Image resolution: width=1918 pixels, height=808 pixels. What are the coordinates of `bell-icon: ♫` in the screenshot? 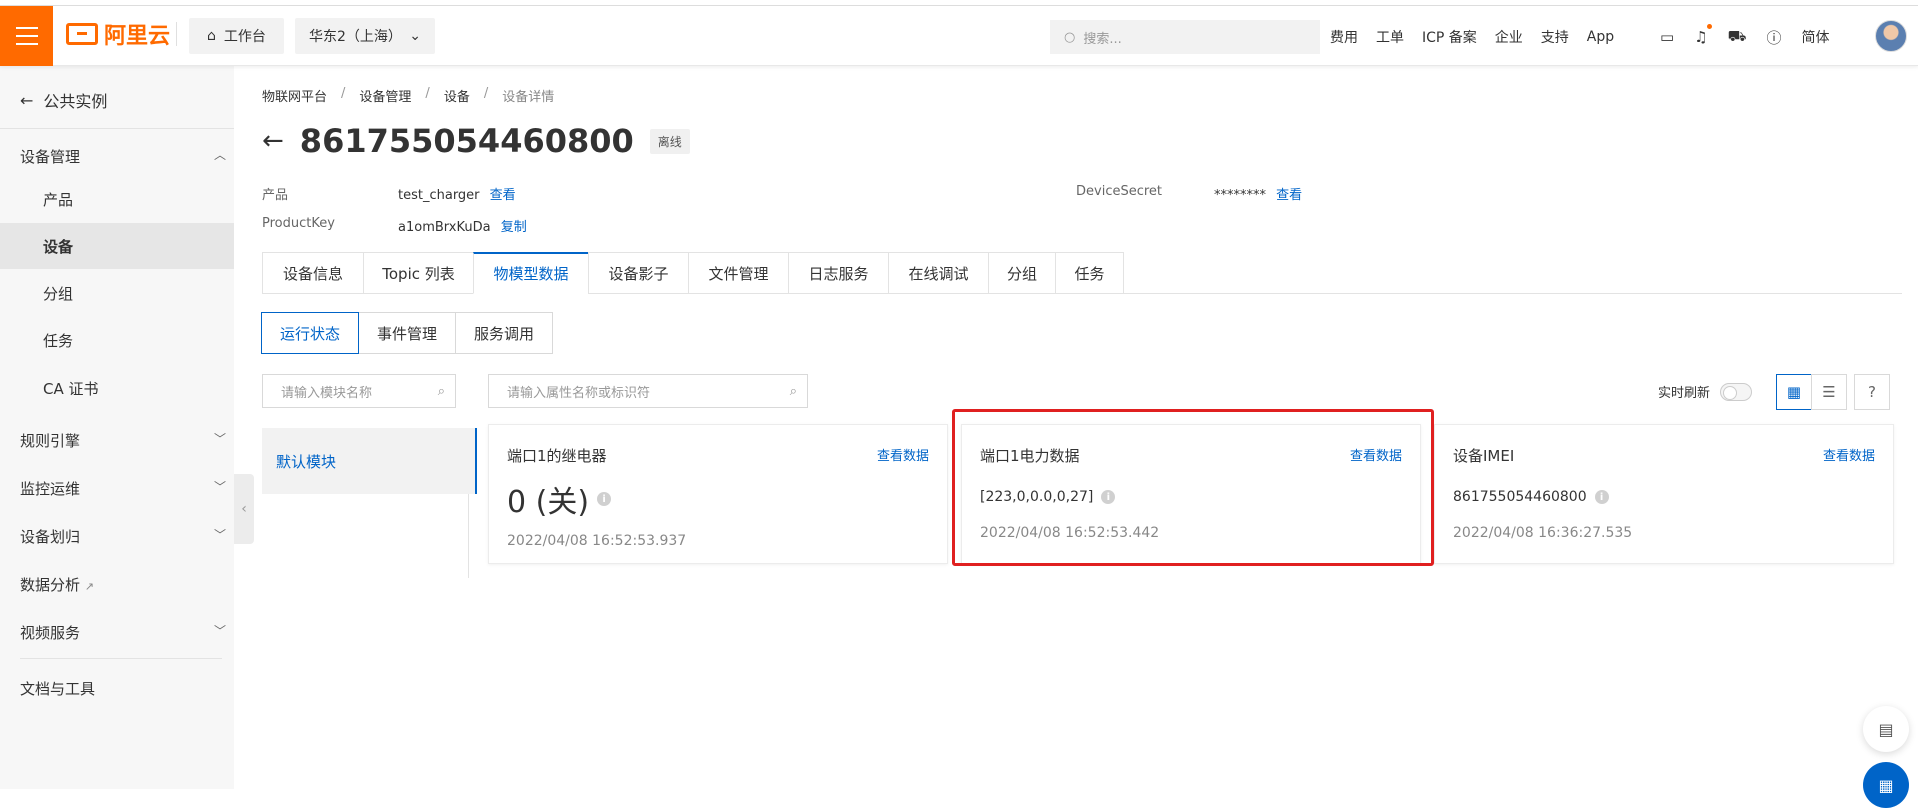 It's located at (1703, 35).